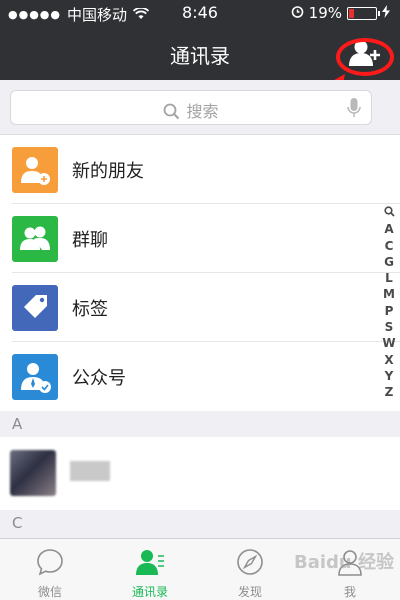  Describe the element at coordinates (250, 562) in the screenshot. I see `discover-icon` at that location.